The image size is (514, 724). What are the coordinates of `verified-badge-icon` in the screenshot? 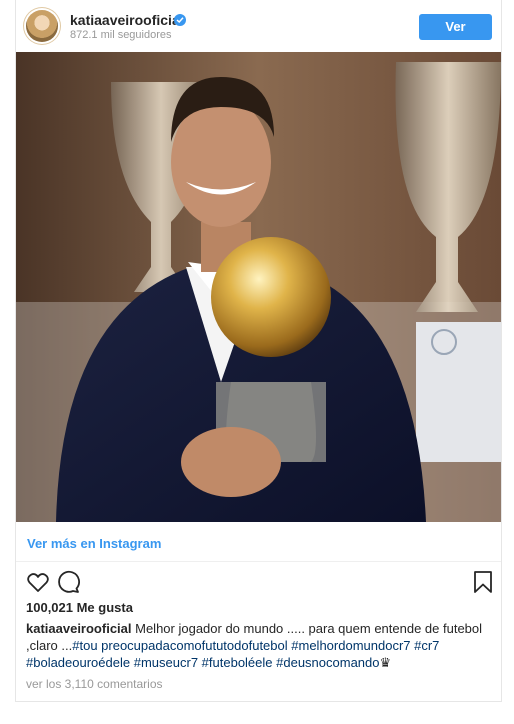 It's located at (180, 20).